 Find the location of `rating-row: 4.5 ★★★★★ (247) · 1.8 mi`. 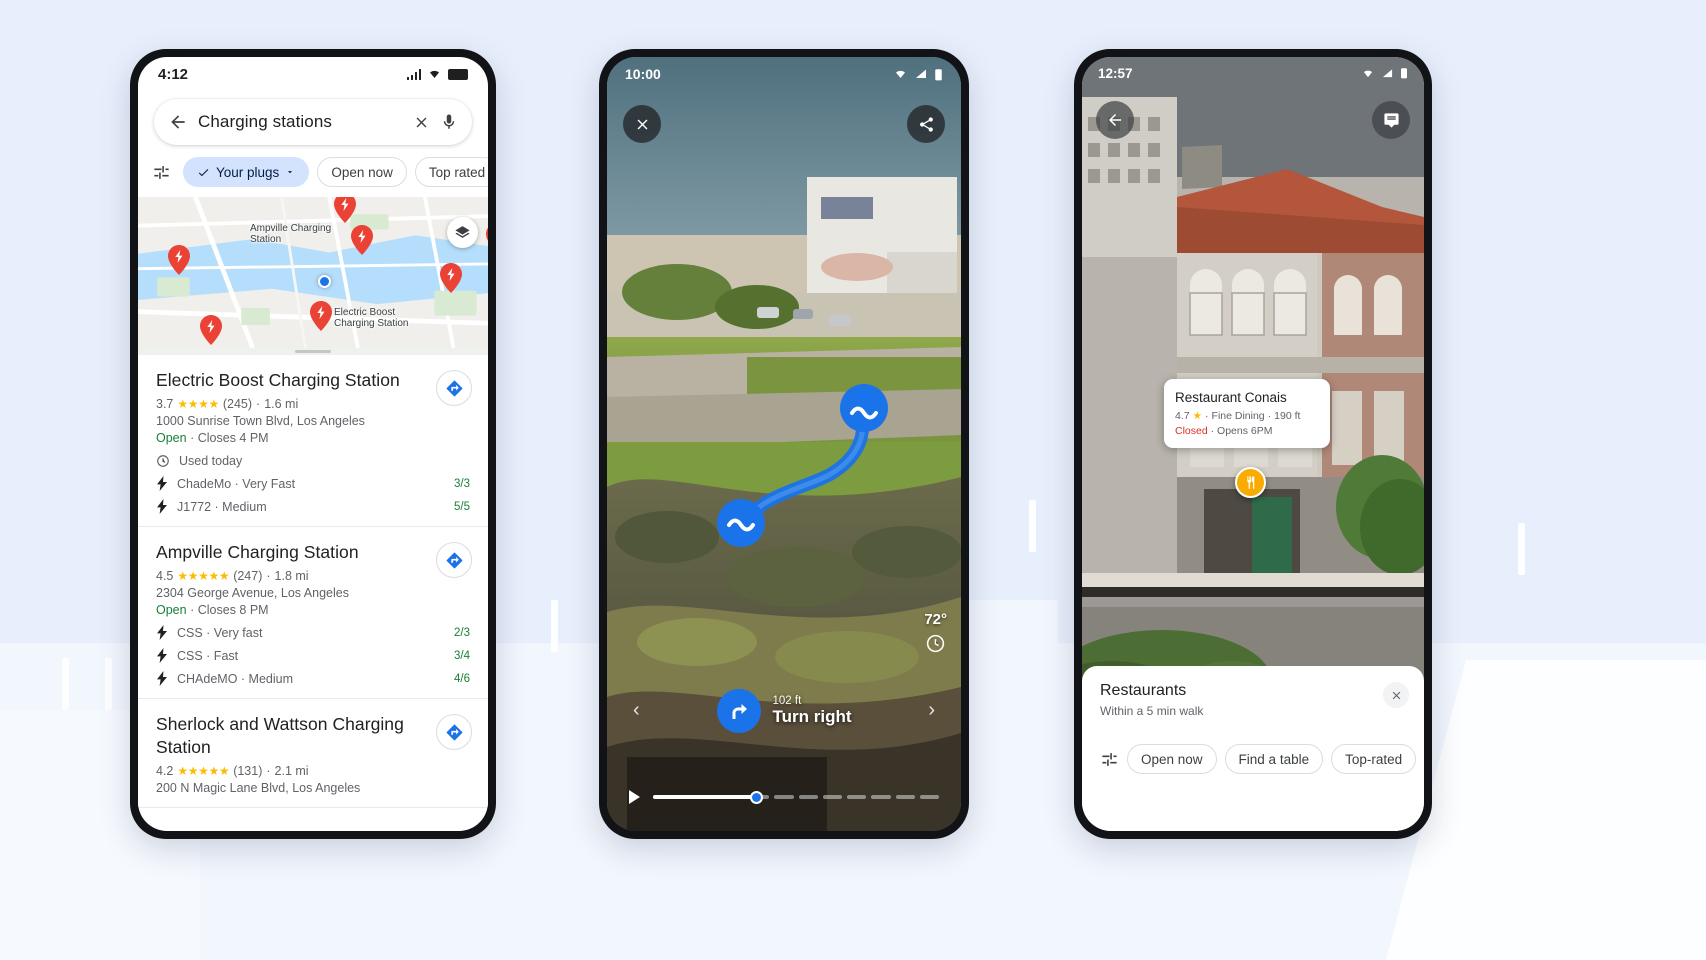

rating-row: 4.5 ★★★★★ (247) · 1.8 mi is located at coordinates (232, 576).